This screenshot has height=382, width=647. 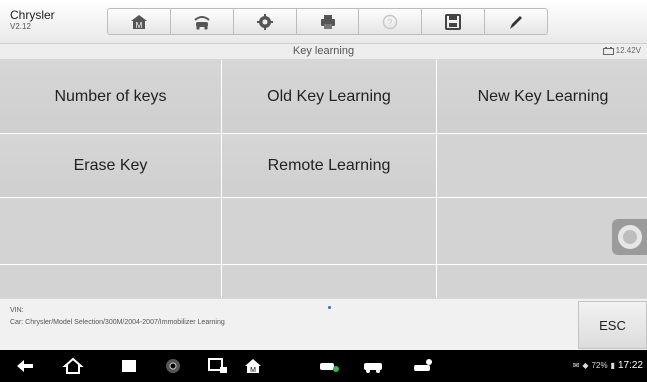 I want to click on vehicle-swap-icon, so click(x=202, y=22).